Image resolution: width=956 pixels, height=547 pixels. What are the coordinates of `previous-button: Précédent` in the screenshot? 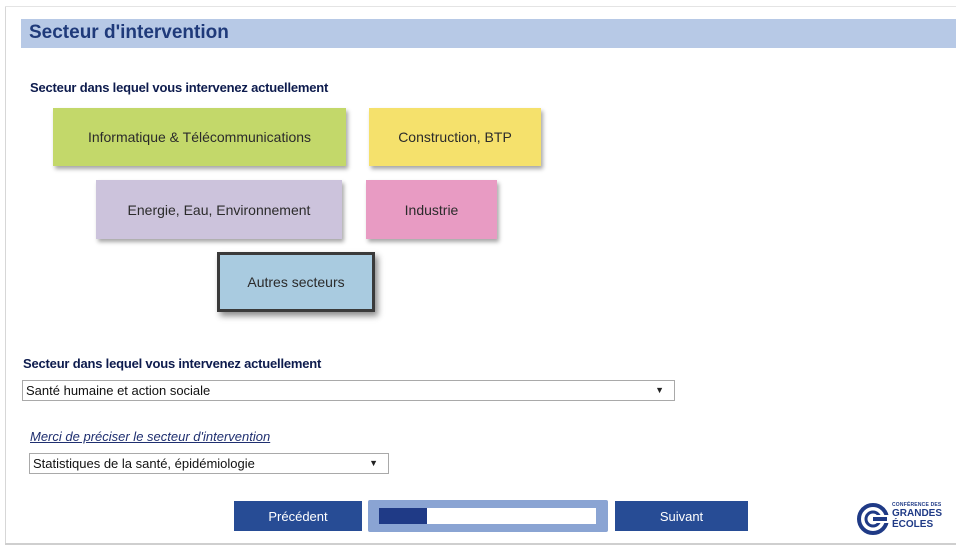 It's located at (298, 516).